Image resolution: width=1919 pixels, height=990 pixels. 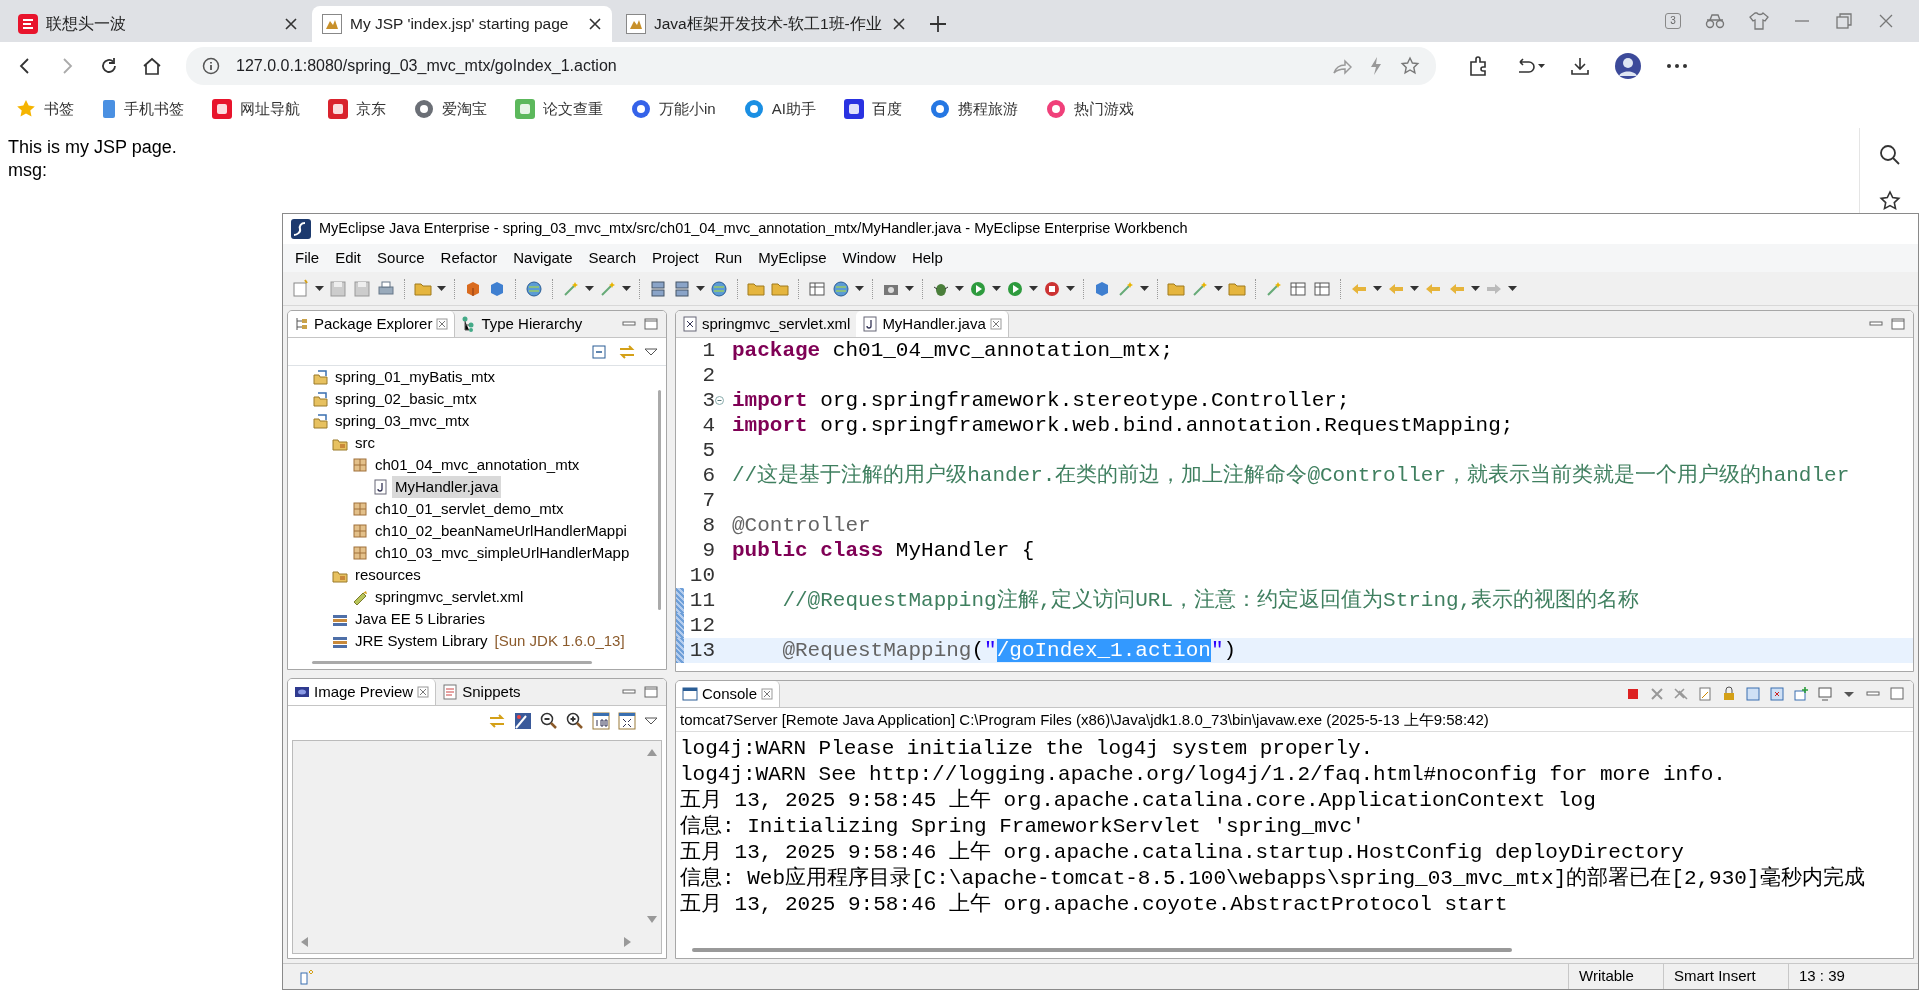 What do you see at coordinates (651, 351) in the screenshot?
I see `view-menu-icon` at bounding box center [651, 351].